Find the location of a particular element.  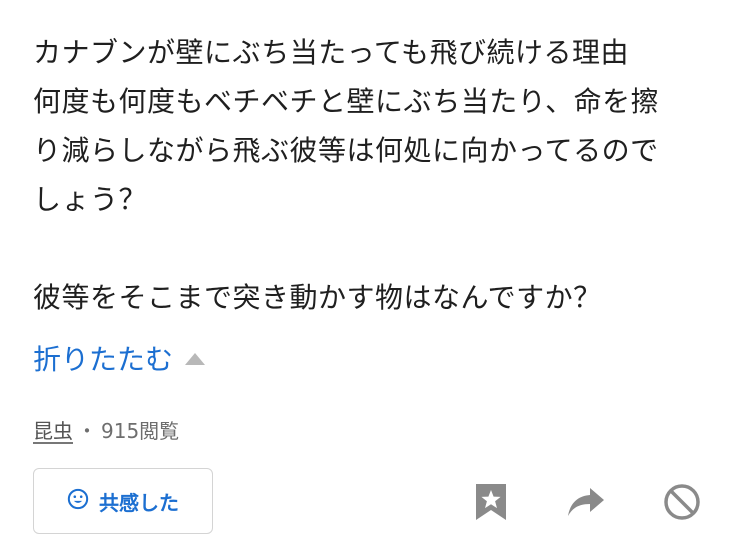

question-line: り減らしながら飛ぶ彼等は何処に向かってるので is located at coordinates (346, 150).